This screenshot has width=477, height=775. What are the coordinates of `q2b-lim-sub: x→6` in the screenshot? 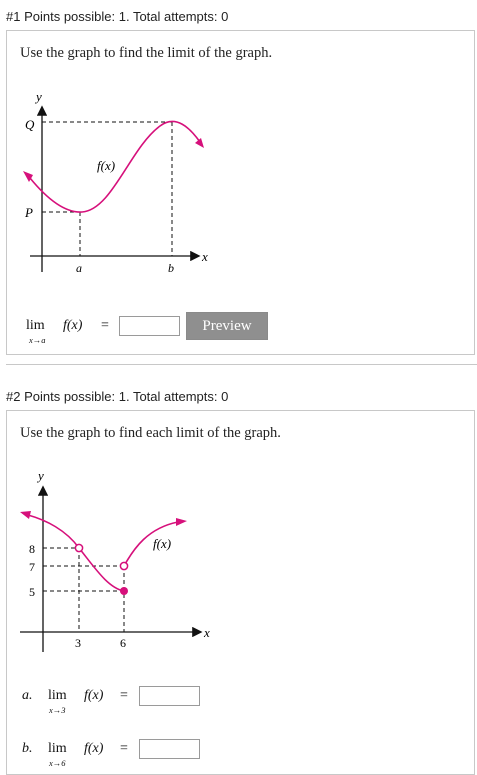 It's located at (57, 763).